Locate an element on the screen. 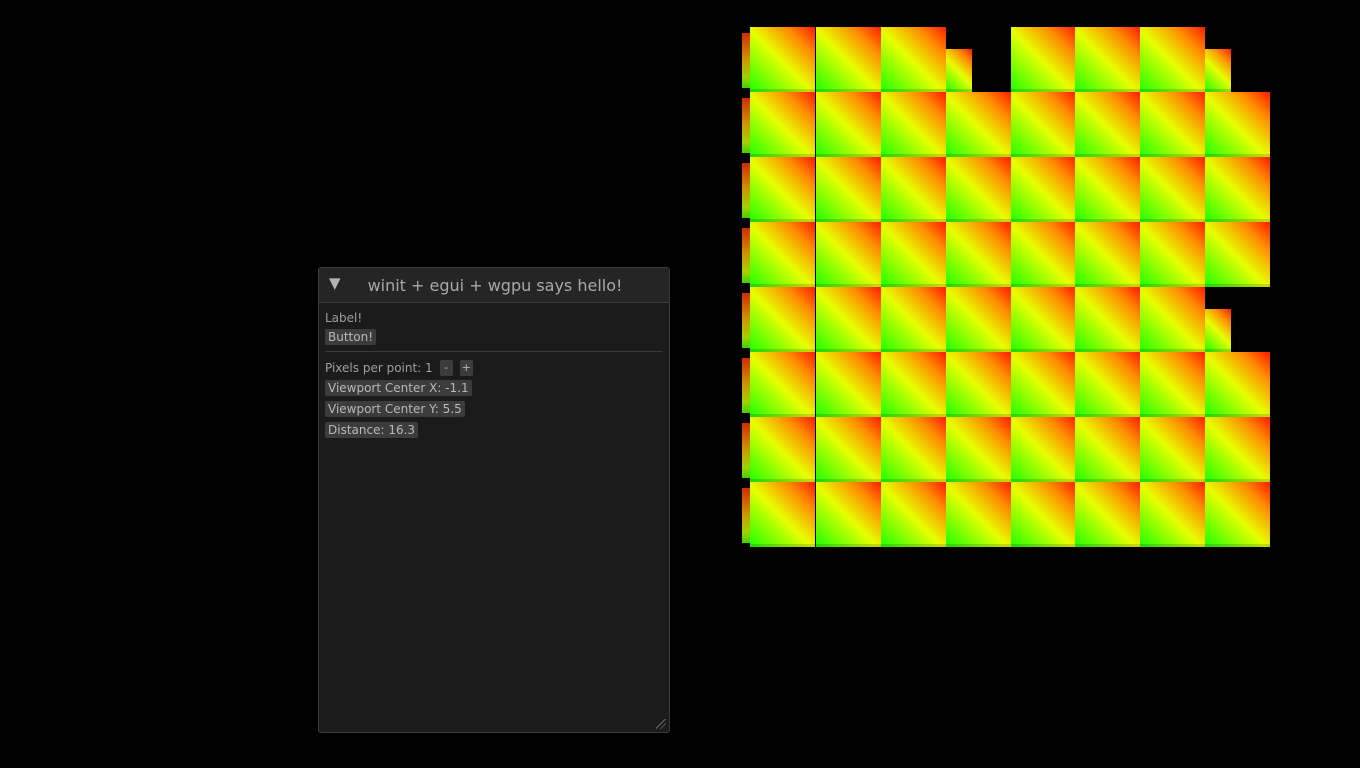  window-title-bar: ▼ winit + egui + wgpu says hello! is located at coordinates (494, 285).